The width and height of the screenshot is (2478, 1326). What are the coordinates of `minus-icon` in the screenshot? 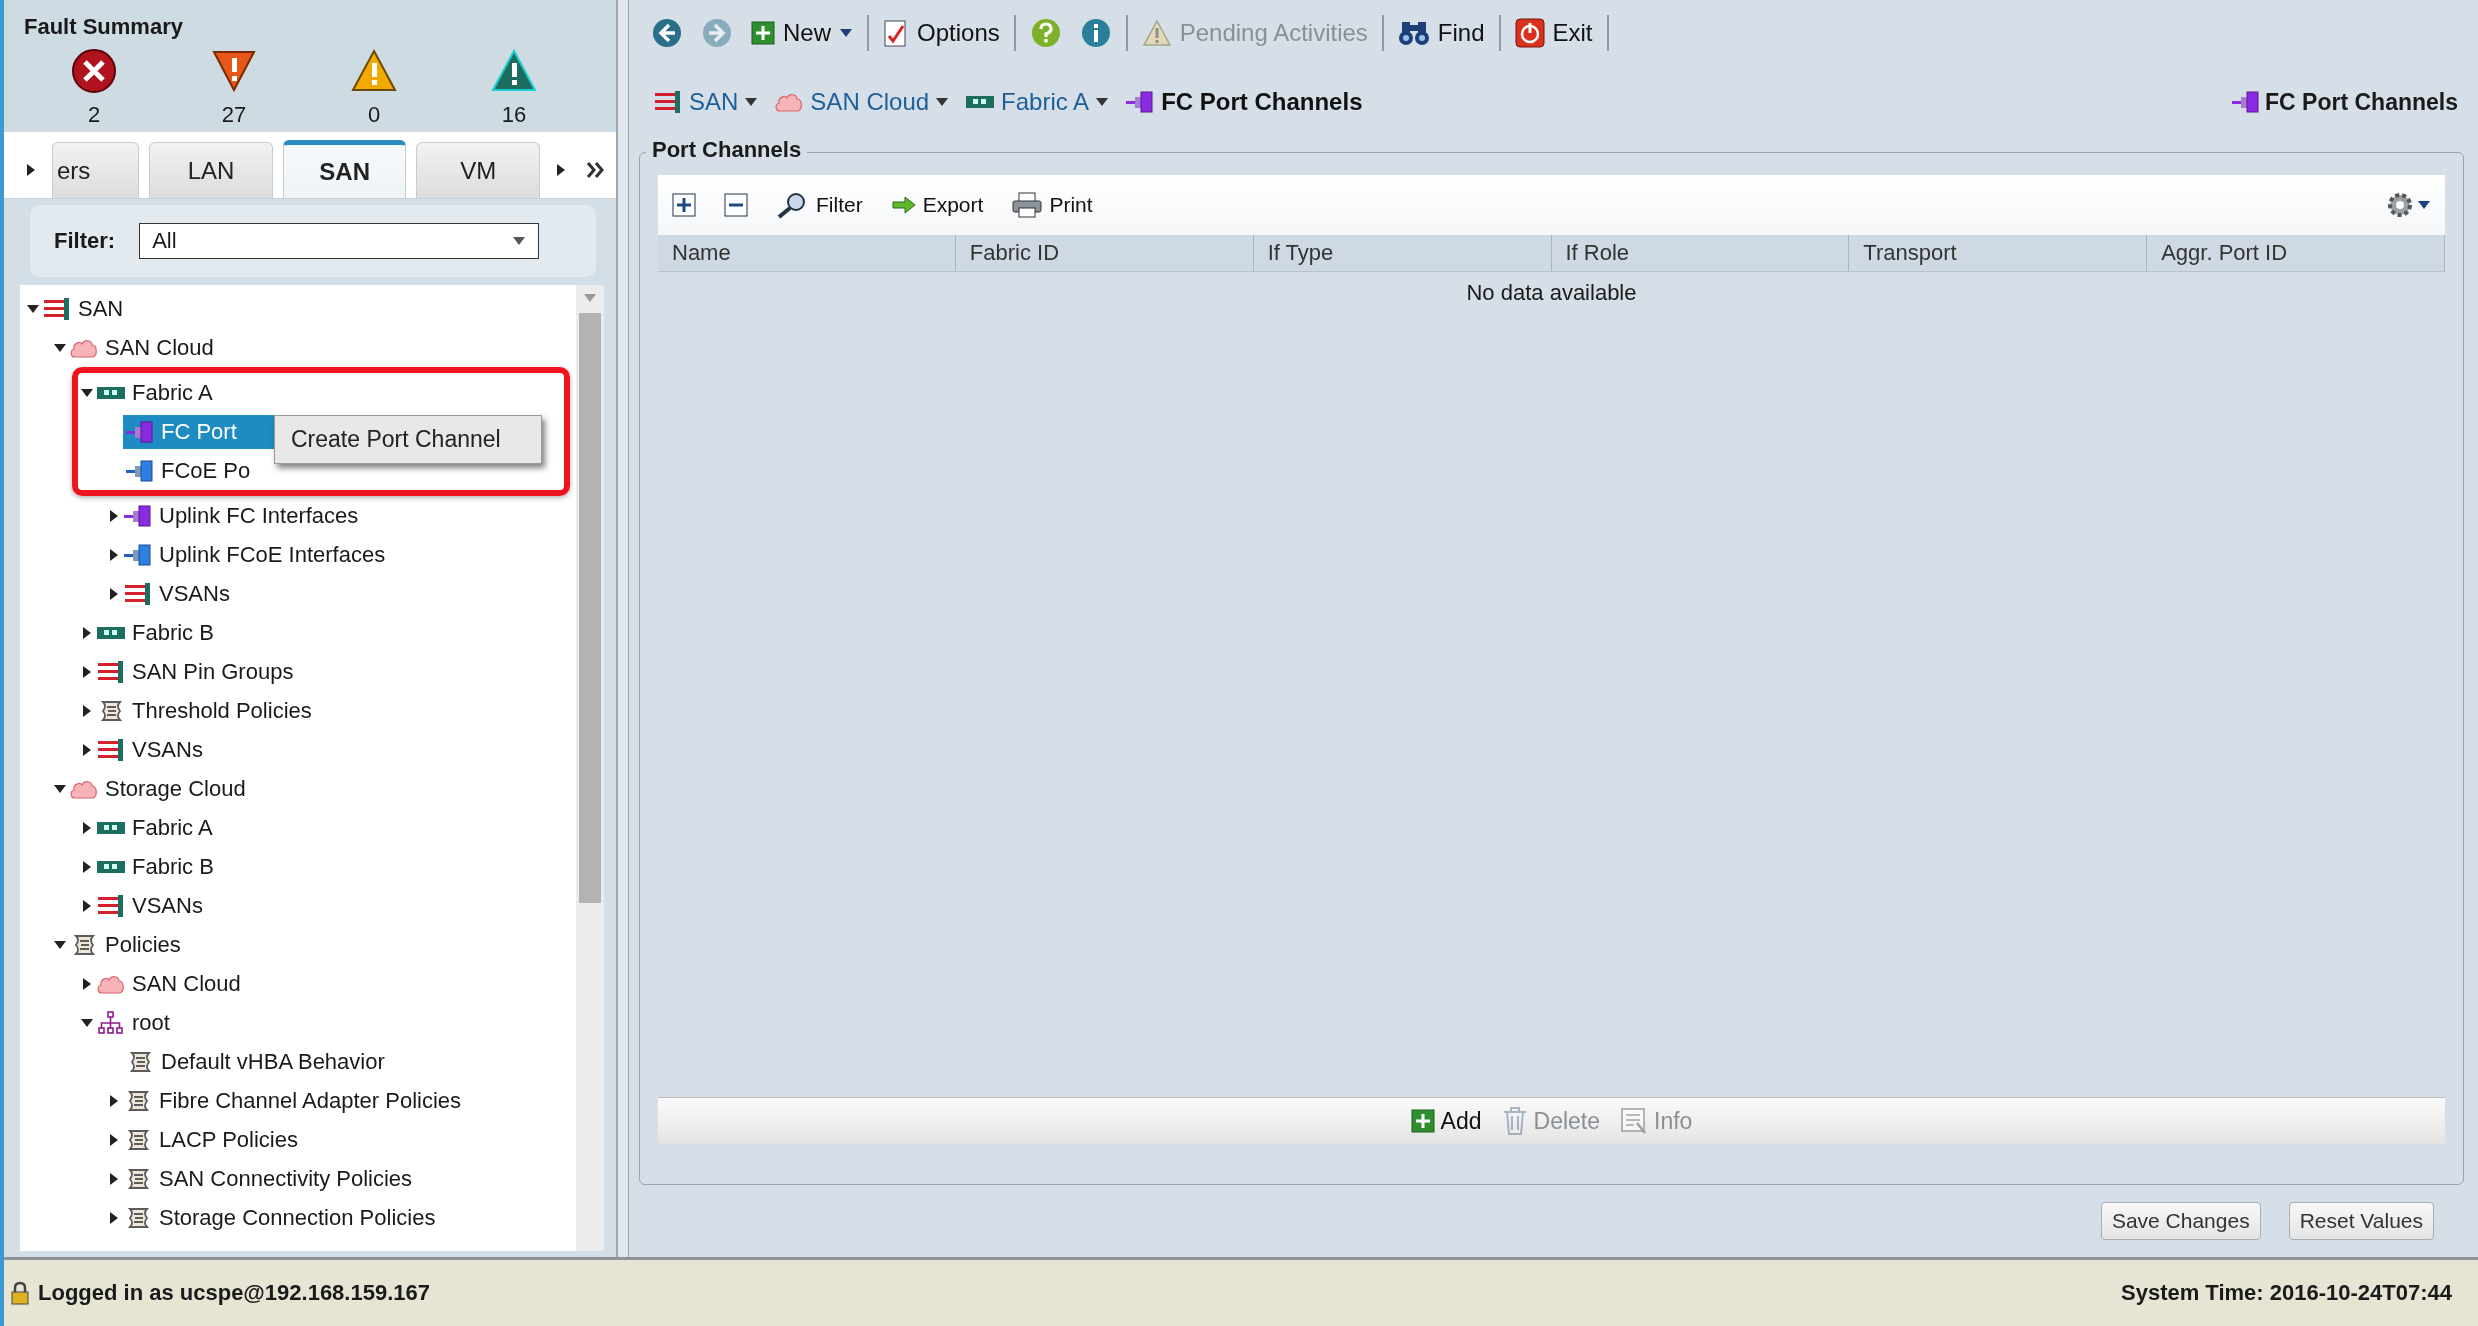 It's located at (736, 205).